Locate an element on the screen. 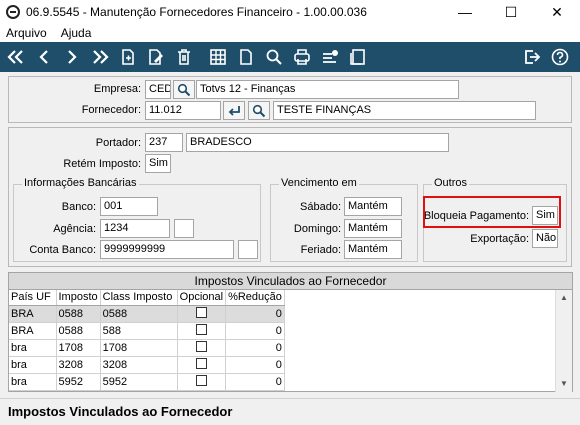 The width and height of the screenshot is (580, 425). cell-pais: bra is located at coordinates (33, 365).